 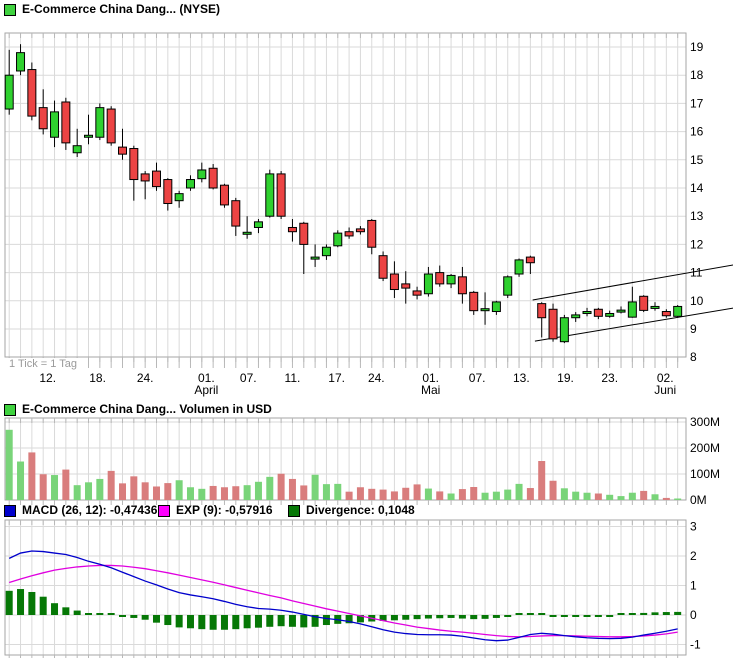 What do you see at coordinates (362, 461) in the screenshot?
I see `volume-panel: 0M 100M 200M 300M` at bounding box center [362, 461].